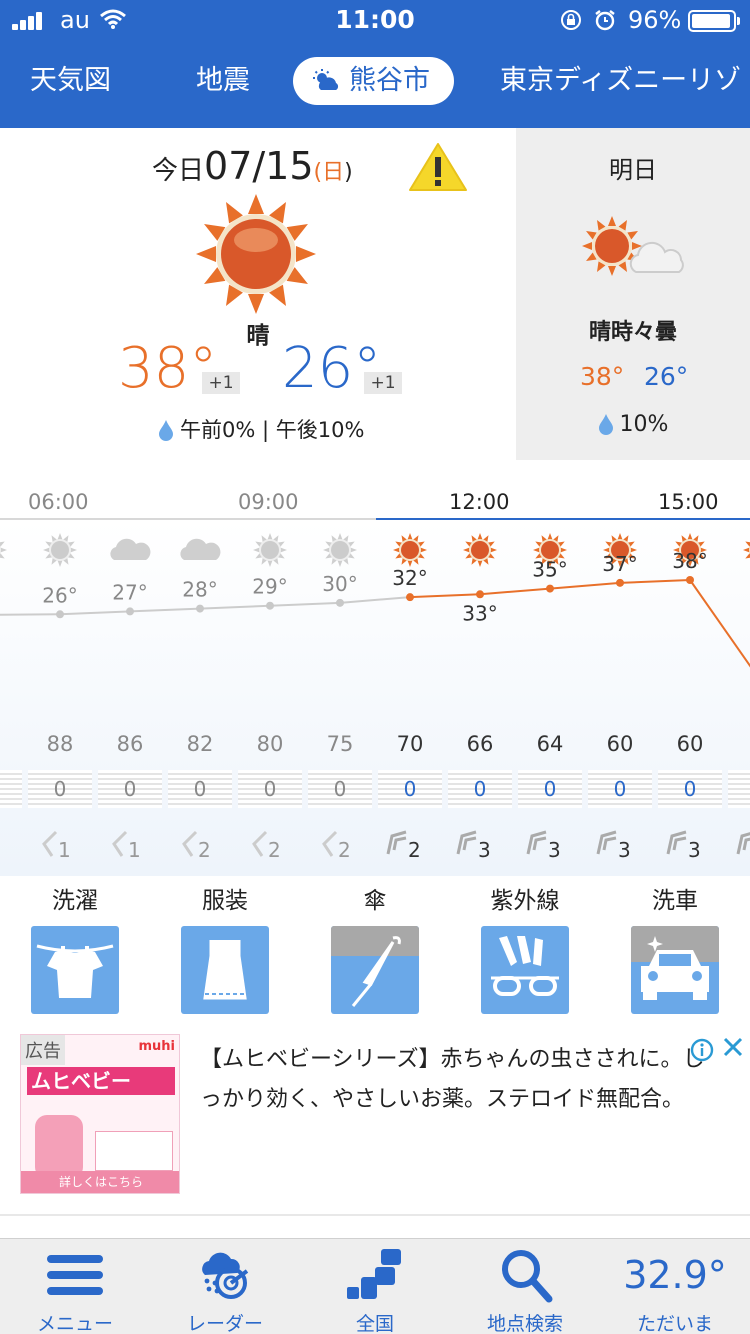  What do you see at coordinates (549, 570) in the screenshot?
I see `temp-label: 35°` at bounding box center [549, 570].